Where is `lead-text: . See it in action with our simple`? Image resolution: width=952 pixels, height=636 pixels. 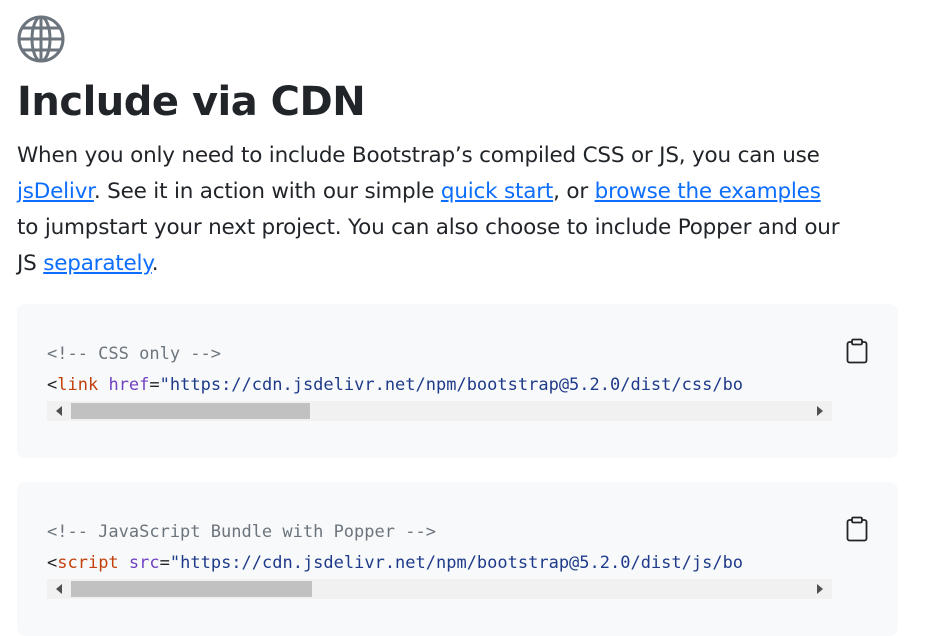 lead-text: . See it in action with our simple is located at coordinates (267, 191).